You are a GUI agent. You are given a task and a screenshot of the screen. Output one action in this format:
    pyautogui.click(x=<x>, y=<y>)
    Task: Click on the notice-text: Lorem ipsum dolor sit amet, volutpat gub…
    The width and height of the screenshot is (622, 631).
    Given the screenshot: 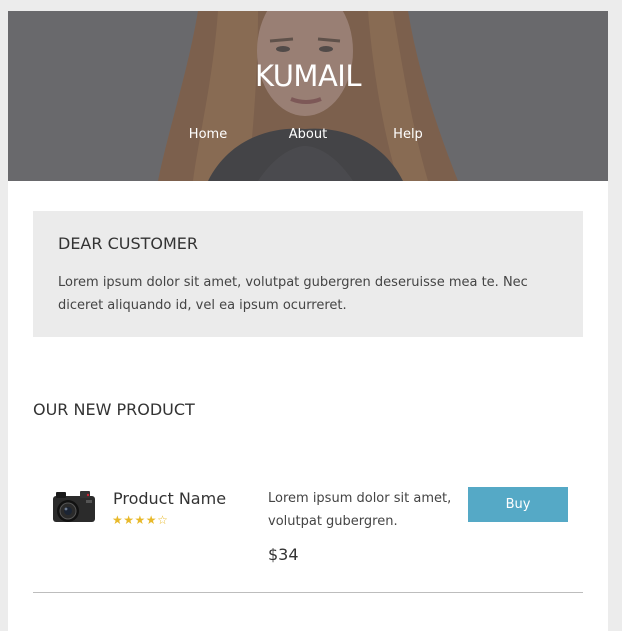 What is the action you would take?
    pyautogui.click(x=293, y=294)
    